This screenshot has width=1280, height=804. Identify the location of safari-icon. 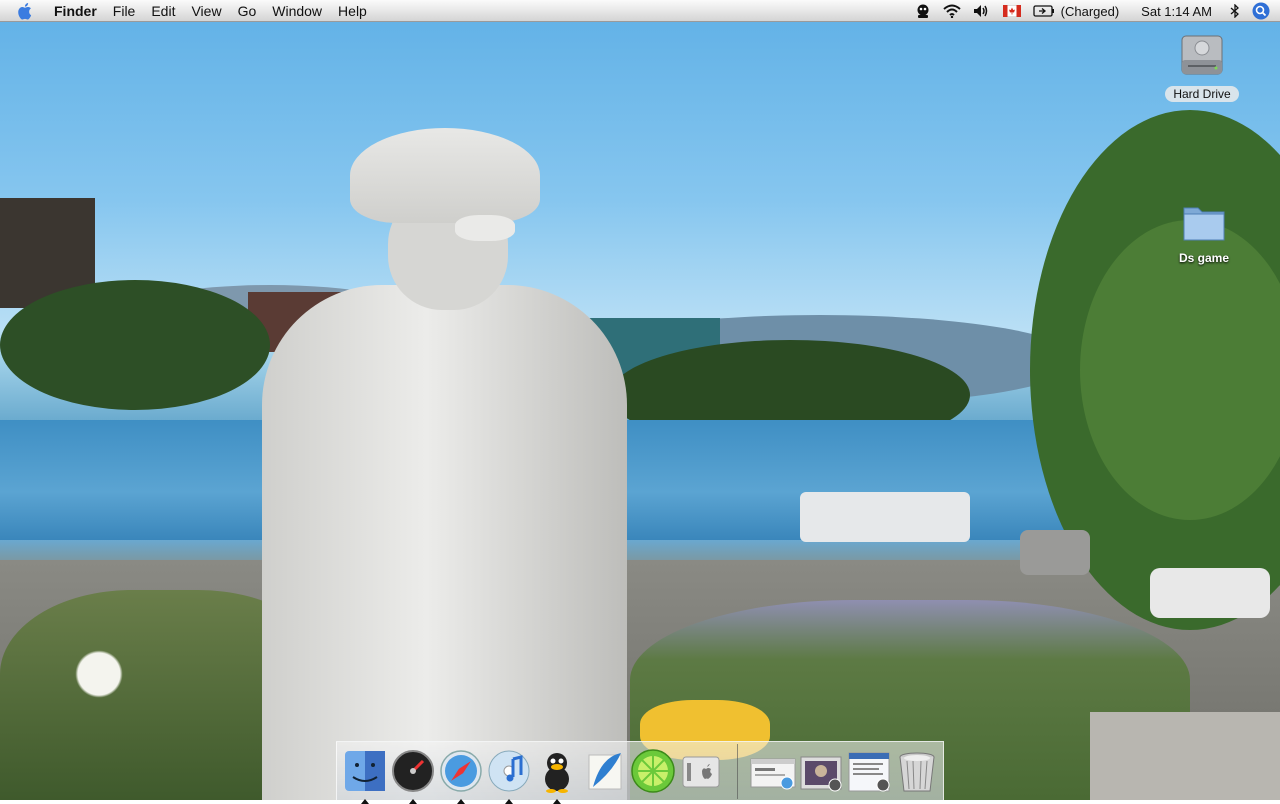
(461, 771).